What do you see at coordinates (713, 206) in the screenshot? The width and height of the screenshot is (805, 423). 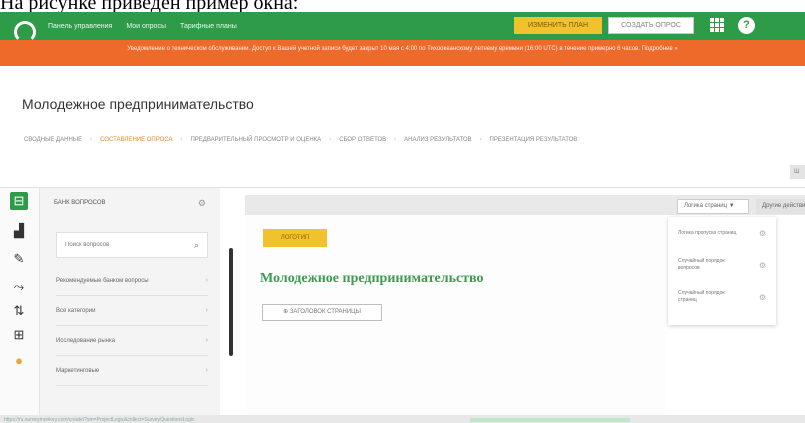 I see `page-logic-button: Логика страниц ▼` at bounding box center [713, 206].